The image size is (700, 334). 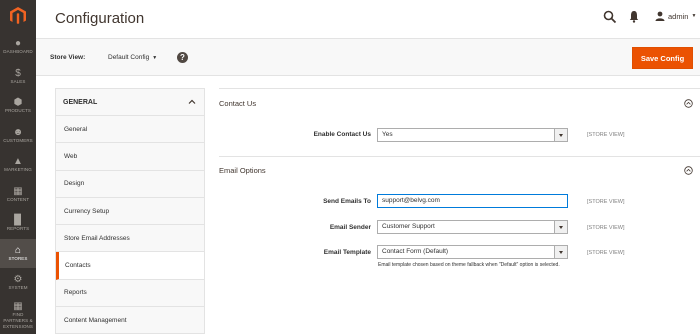 I want to click on nav-label: CONTENT, so click(x=18, y=199).